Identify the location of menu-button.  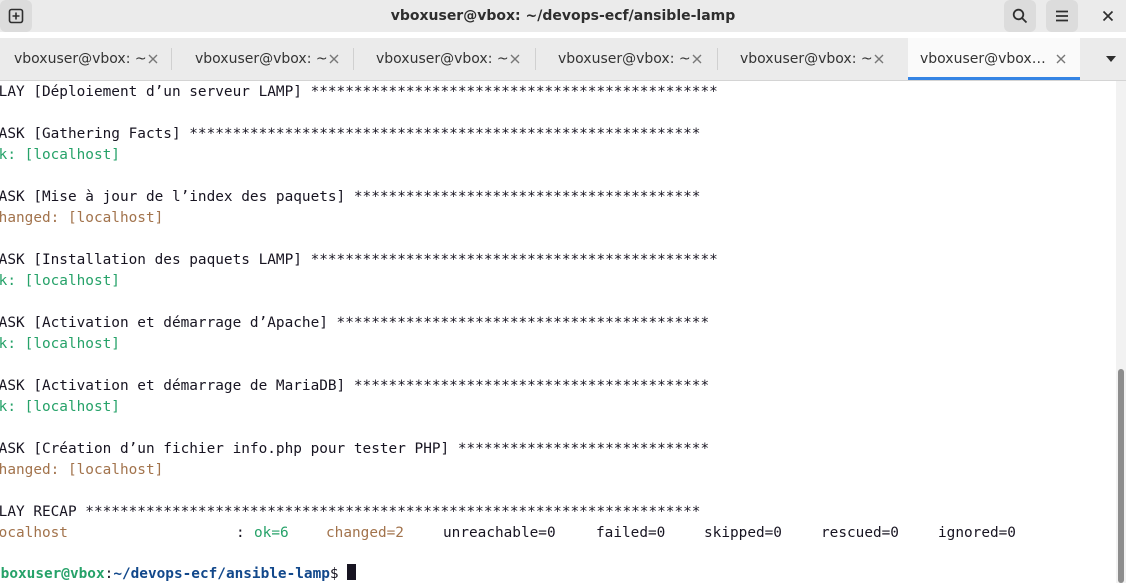
(1062, 16).